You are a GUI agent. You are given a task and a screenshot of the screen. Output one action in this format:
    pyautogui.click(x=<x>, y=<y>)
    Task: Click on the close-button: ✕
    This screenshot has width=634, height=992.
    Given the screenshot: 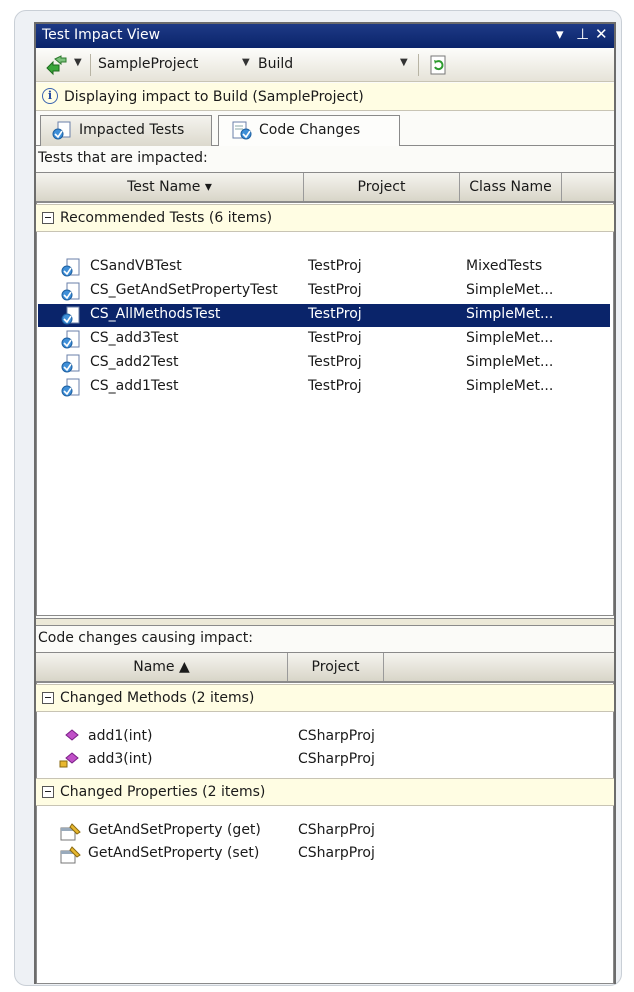 What is the action you would take?
    pyautogui.click(x=601, y=34)
    